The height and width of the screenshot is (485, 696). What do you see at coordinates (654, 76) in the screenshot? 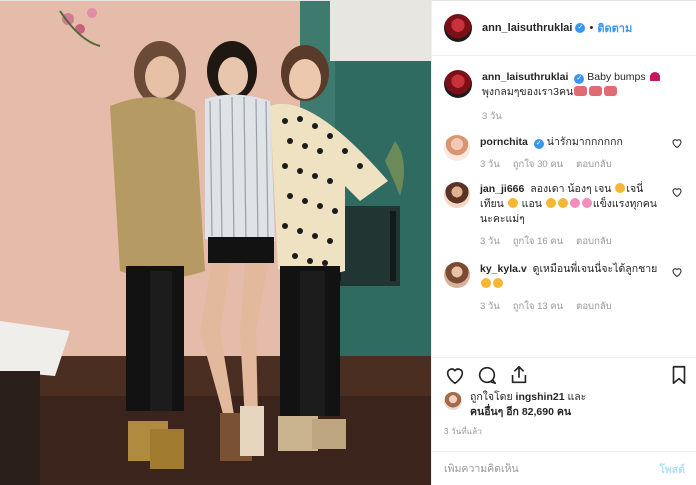
I see `heart-emoji-icon` at bounding box center [654, 76].